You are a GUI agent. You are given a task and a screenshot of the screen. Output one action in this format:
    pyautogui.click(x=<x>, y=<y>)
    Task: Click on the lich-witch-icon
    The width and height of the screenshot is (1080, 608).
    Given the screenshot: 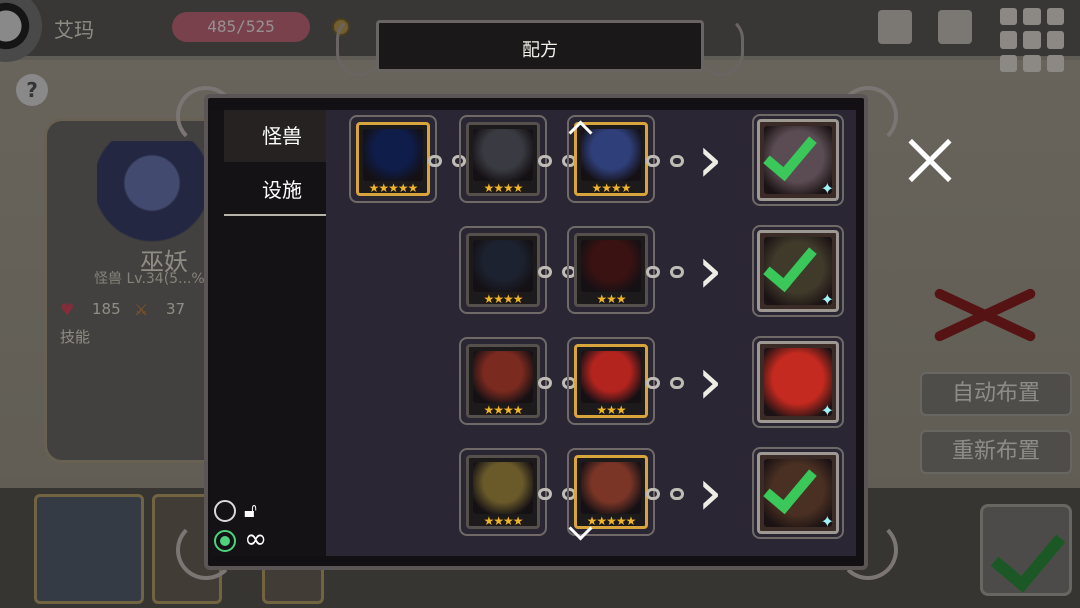 What is the action you would take?
    pyautogui.click(x=611, y=155)
    